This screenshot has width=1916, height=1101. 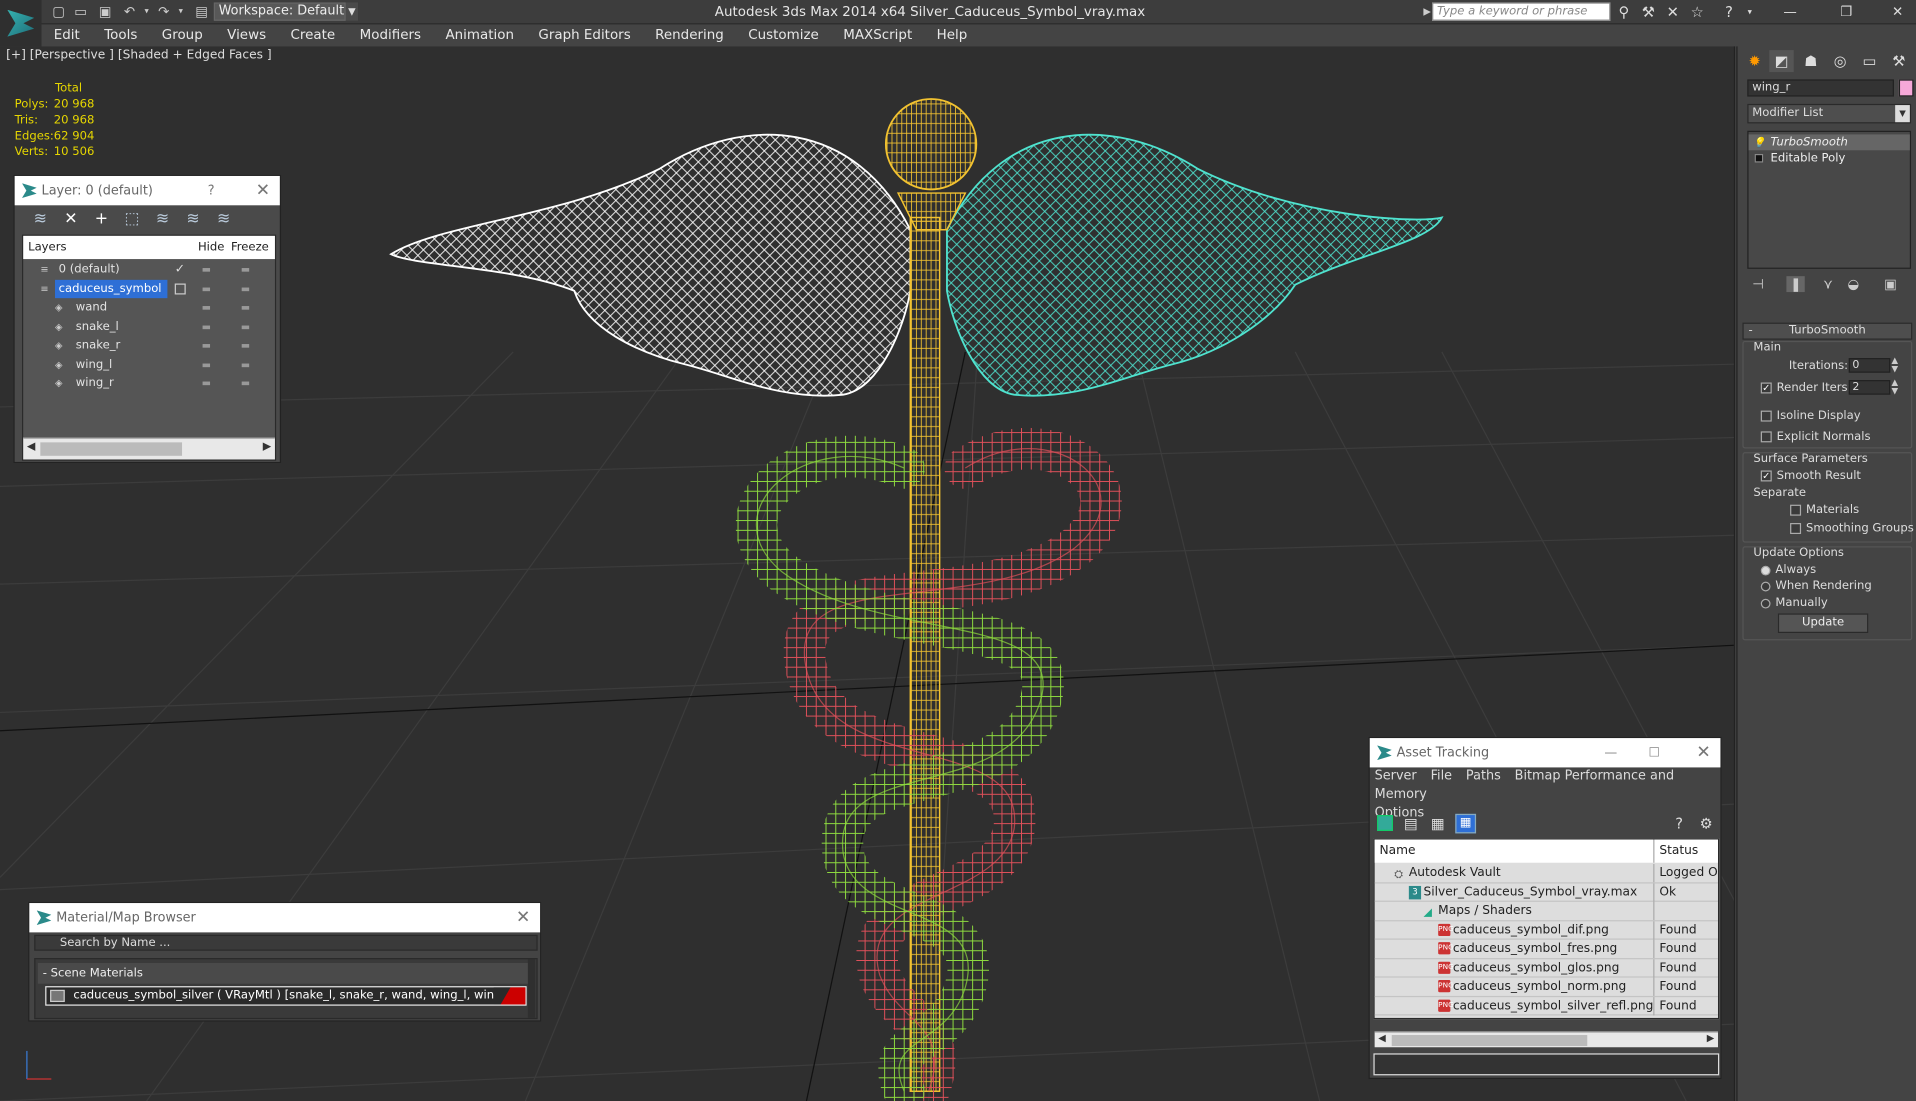 What do you see at coordinates (1796, 284) in the screenshot?
I see `show-end-result-icon: ❚` at bounding box center [1796, 284].